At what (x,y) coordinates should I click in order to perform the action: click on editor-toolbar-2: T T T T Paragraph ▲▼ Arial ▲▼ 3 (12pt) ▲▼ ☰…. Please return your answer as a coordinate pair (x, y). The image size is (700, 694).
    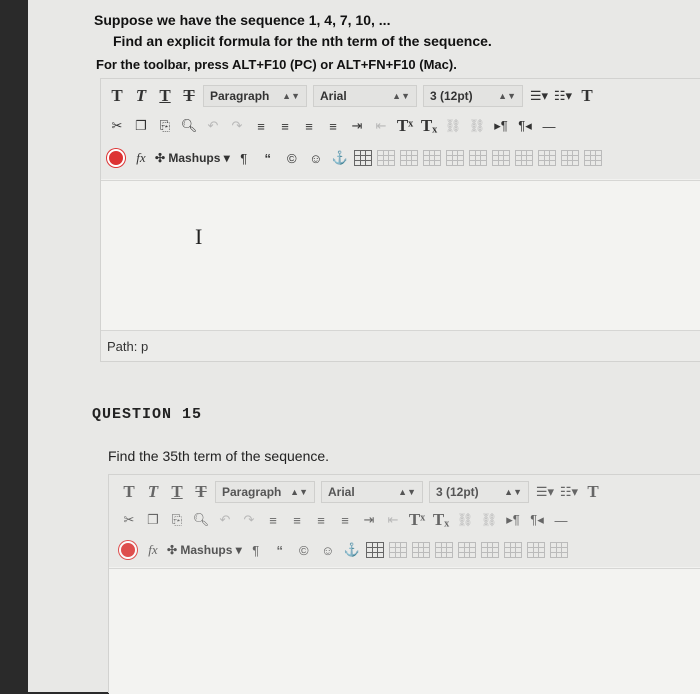
    Looking at the image, I should click on (404, 521).